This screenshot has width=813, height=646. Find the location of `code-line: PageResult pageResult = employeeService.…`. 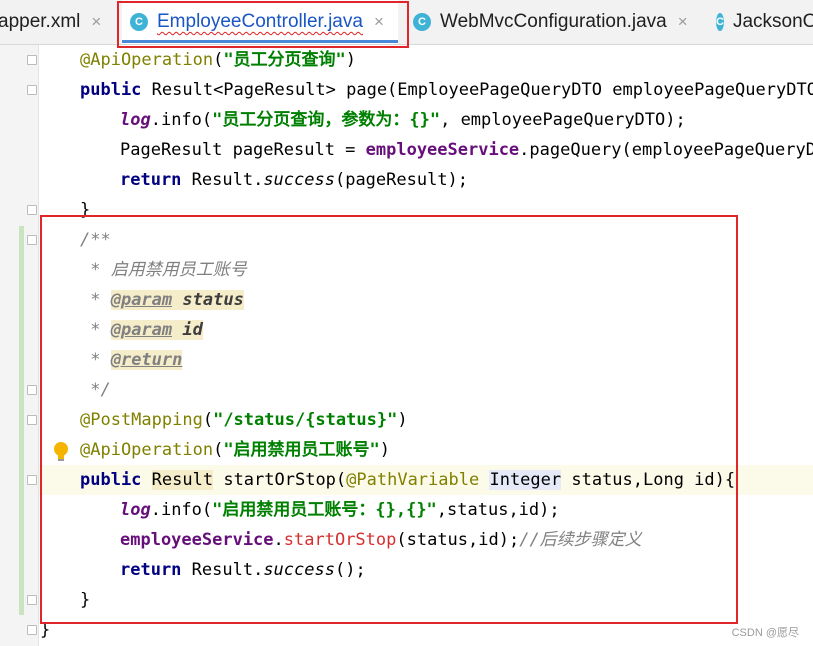

code-line: PageResult pageResult = employeeService.… is located at coordinates (466, 150).